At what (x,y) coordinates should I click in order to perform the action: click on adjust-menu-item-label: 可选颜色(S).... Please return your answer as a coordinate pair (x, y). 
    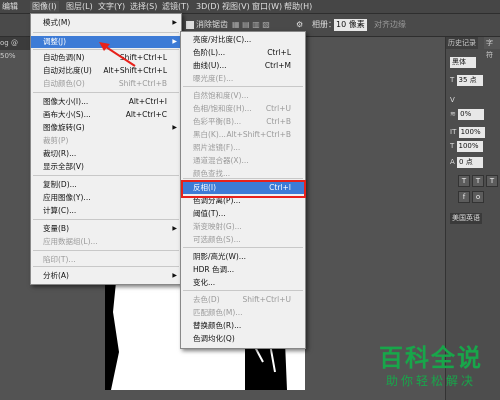
    Looking at the image, I should click on (217, 239).